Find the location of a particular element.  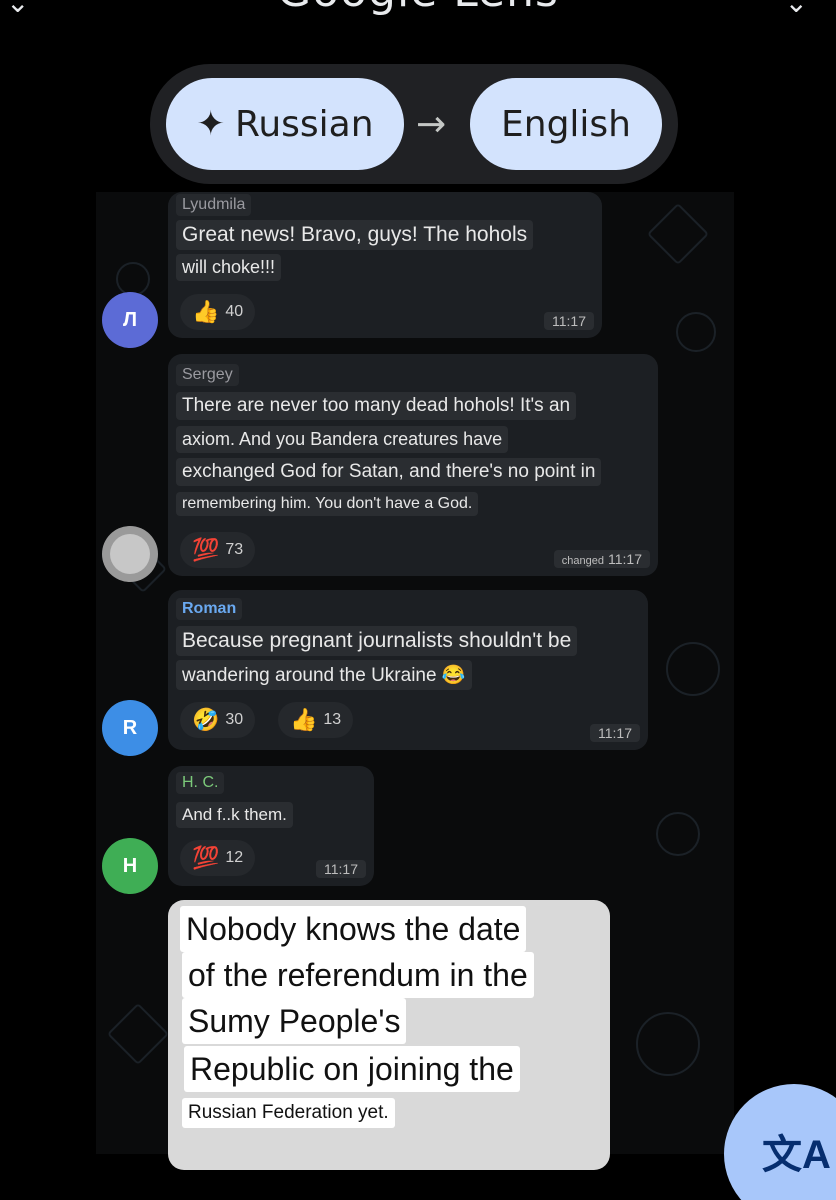

avatar: R is located at coordinates (130, 728).